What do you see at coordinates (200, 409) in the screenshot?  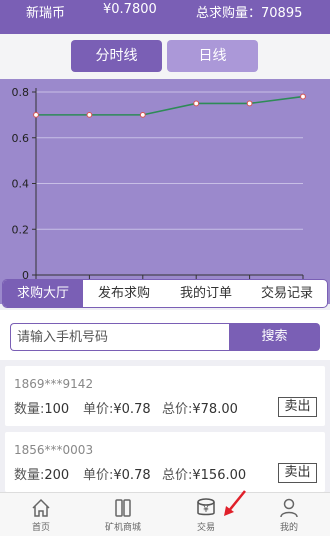 I see `order-total: 总价:¥78.00` at bounding box center [200, 409].